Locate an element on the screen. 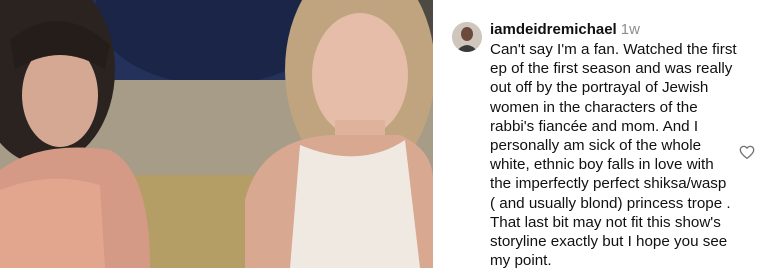 This screenshot has height=270, width=768. like-button is located at coordinates (747, 152).